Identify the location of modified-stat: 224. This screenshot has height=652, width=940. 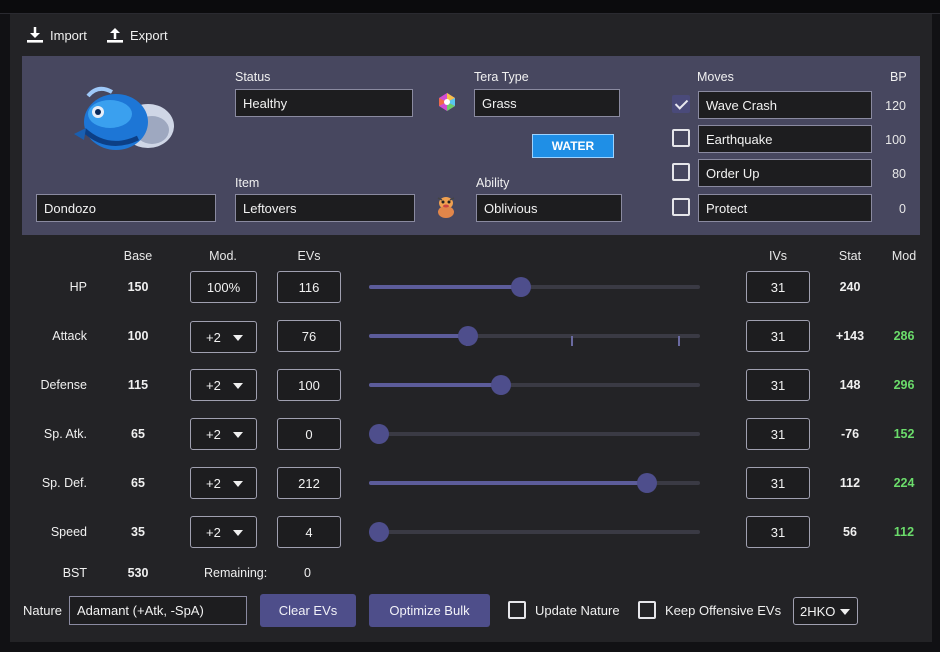
(904, 483).